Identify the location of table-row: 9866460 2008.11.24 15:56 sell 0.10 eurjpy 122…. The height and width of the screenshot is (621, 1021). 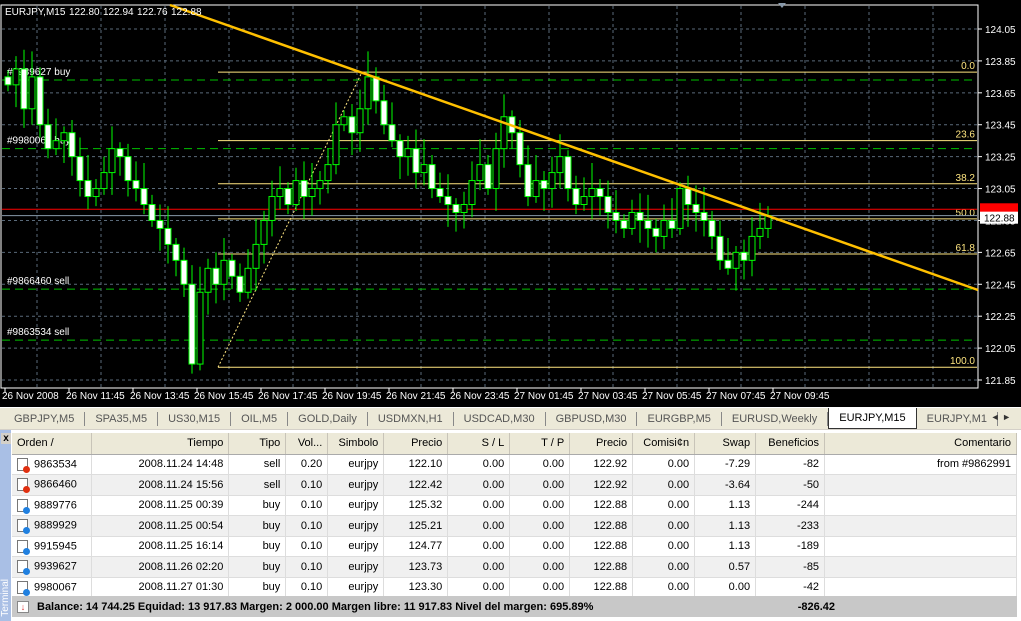
(514, 485).